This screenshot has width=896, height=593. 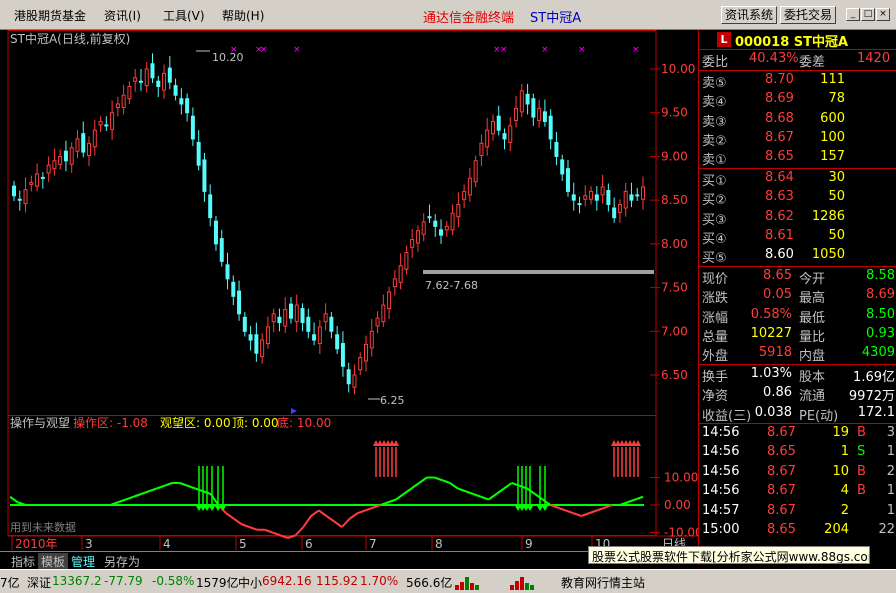 What do you see at coordinates (749, 15) in the screenshot?
I see `news-system-button: 资讯系统` at bounding box center [749, 15].